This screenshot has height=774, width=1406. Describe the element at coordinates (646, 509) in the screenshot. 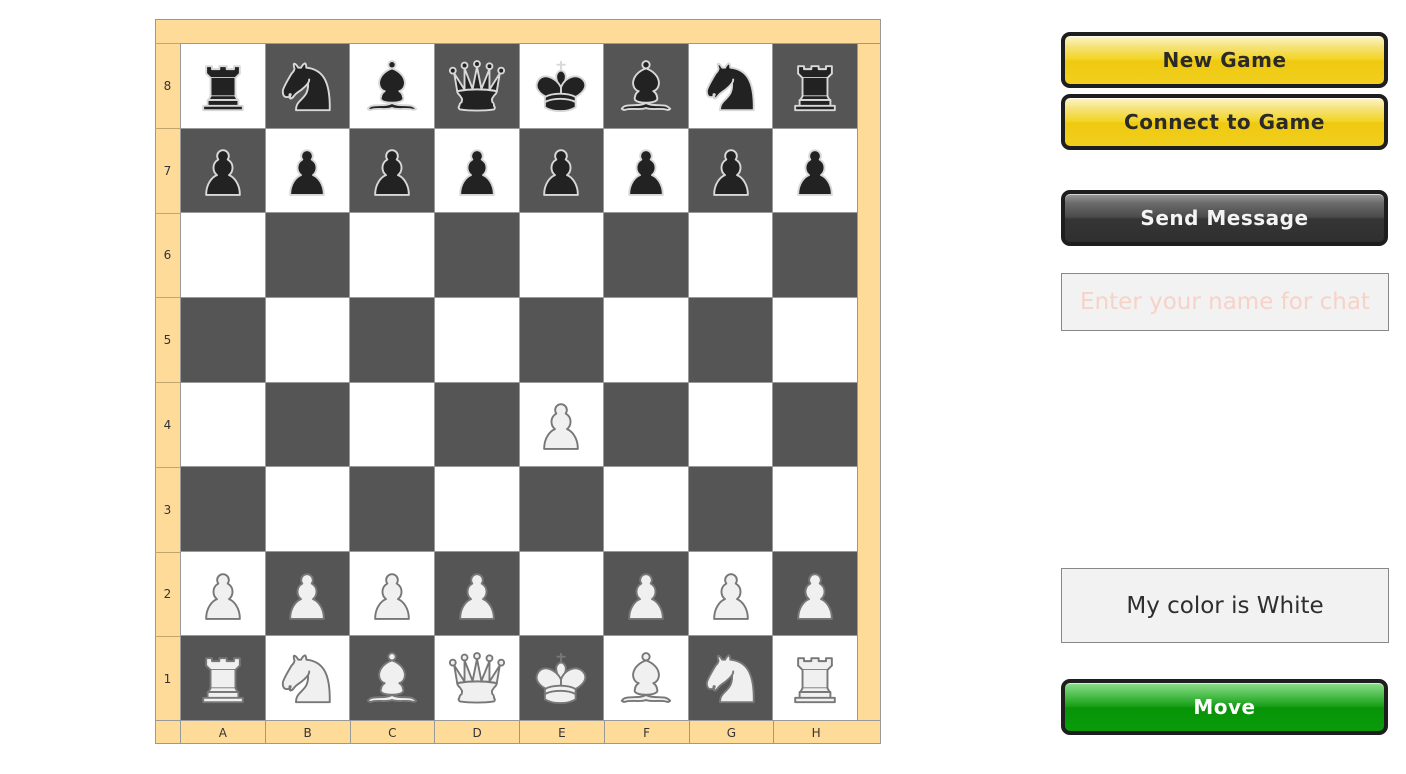

I see `square-f3` at that location.